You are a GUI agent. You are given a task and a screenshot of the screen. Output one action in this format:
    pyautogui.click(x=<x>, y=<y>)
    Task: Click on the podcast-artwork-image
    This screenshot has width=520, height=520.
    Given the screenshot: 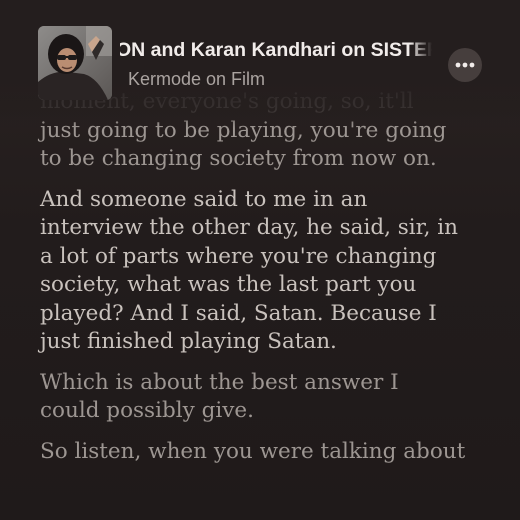 What is the action you would take?
    pyautogui.click(x=75, y=63)
    